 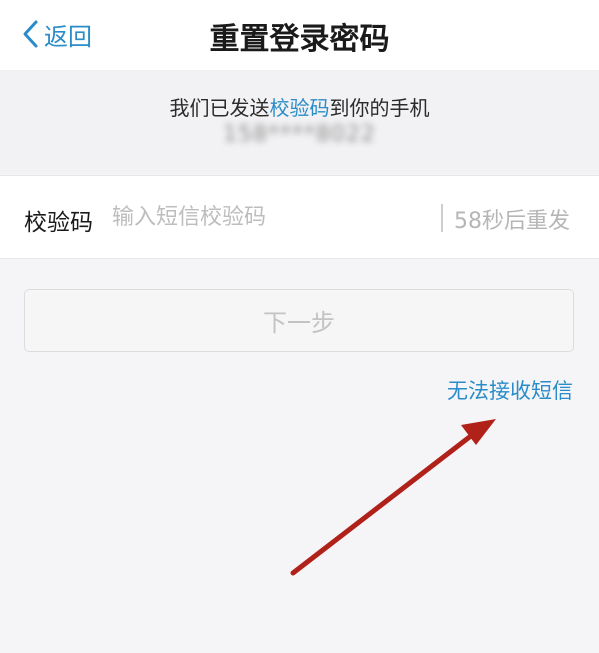 I want to click on page-title: 重置登录密码, so click(x=299, y=39).